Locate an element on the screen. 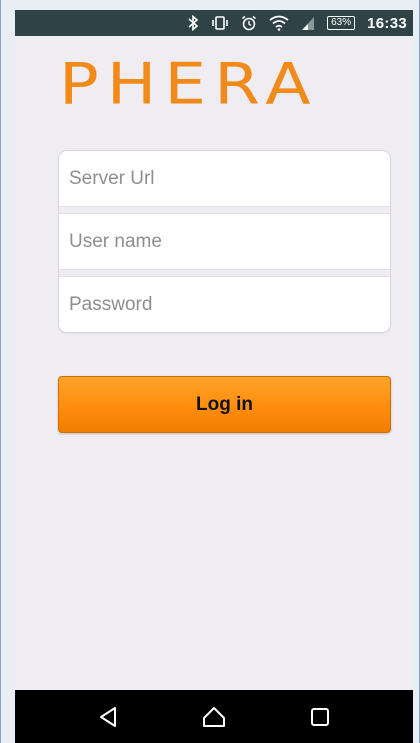 This screenshot has width=420, height=743. back-icon is located at coordinates (108, 716).